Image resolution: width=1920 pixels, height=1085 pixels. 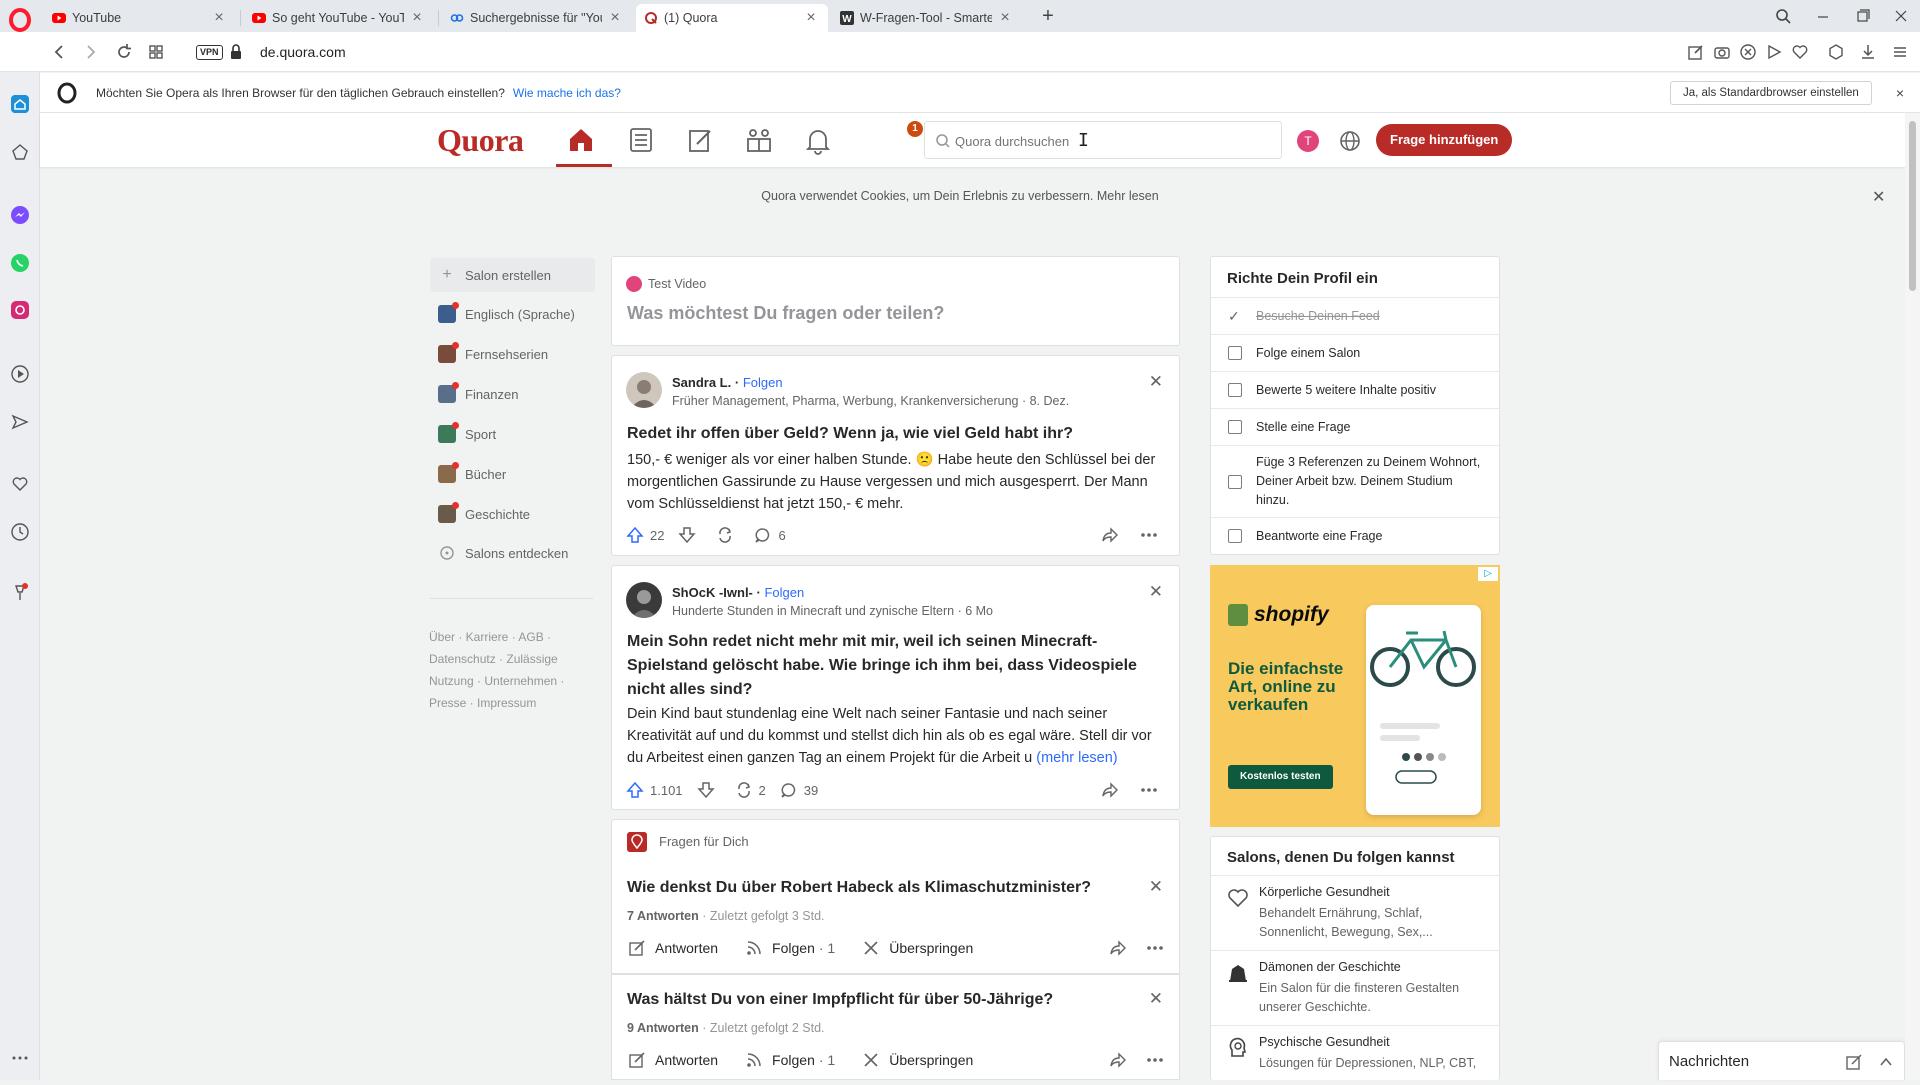 I want to click on home-speeddial-icon, so click(x=20, y=104).